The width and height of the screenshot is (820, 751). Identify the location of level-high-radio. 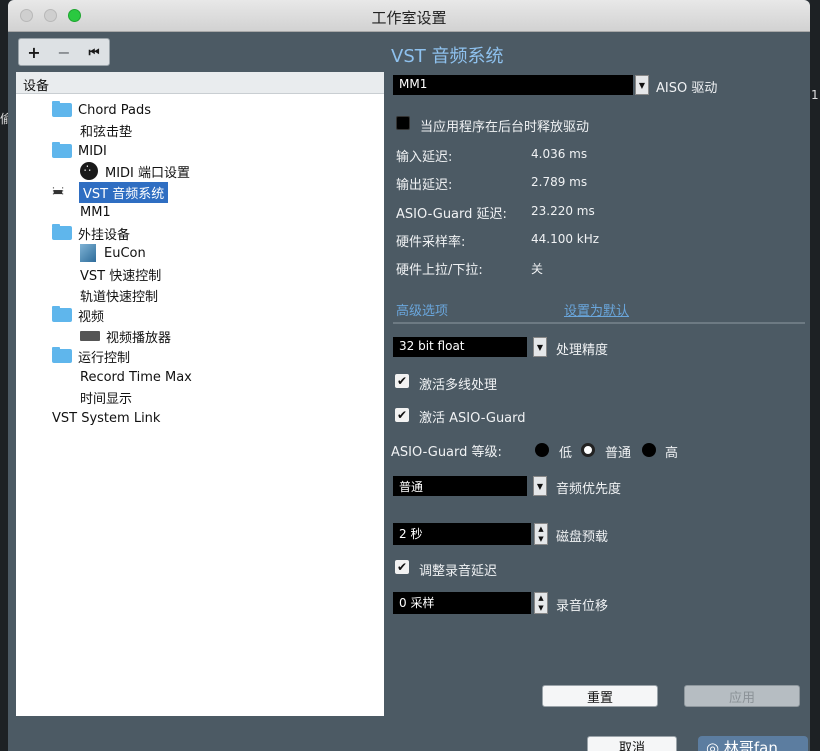
(649, 450).